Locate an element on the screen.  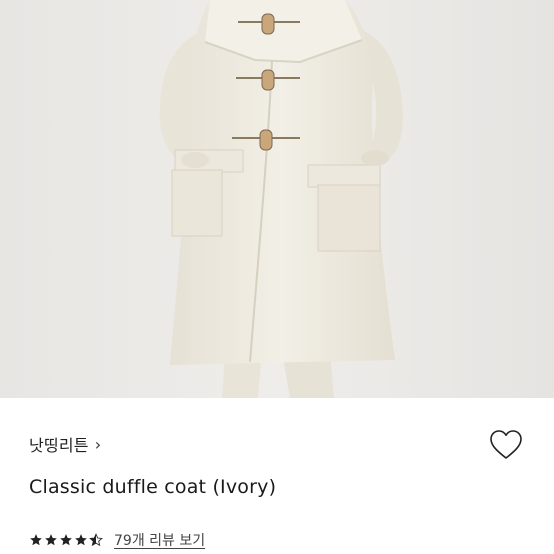
star-rating is located at coordinates (66, 540).